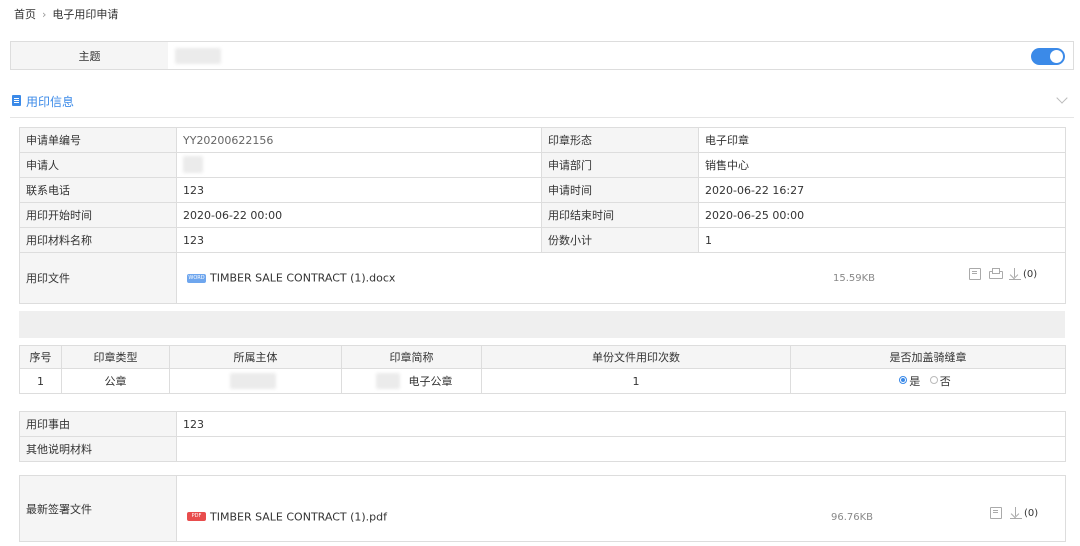  Describe the element at coordinates (388, 381) in the screenshot. I see `redacted-short-name` at that location.